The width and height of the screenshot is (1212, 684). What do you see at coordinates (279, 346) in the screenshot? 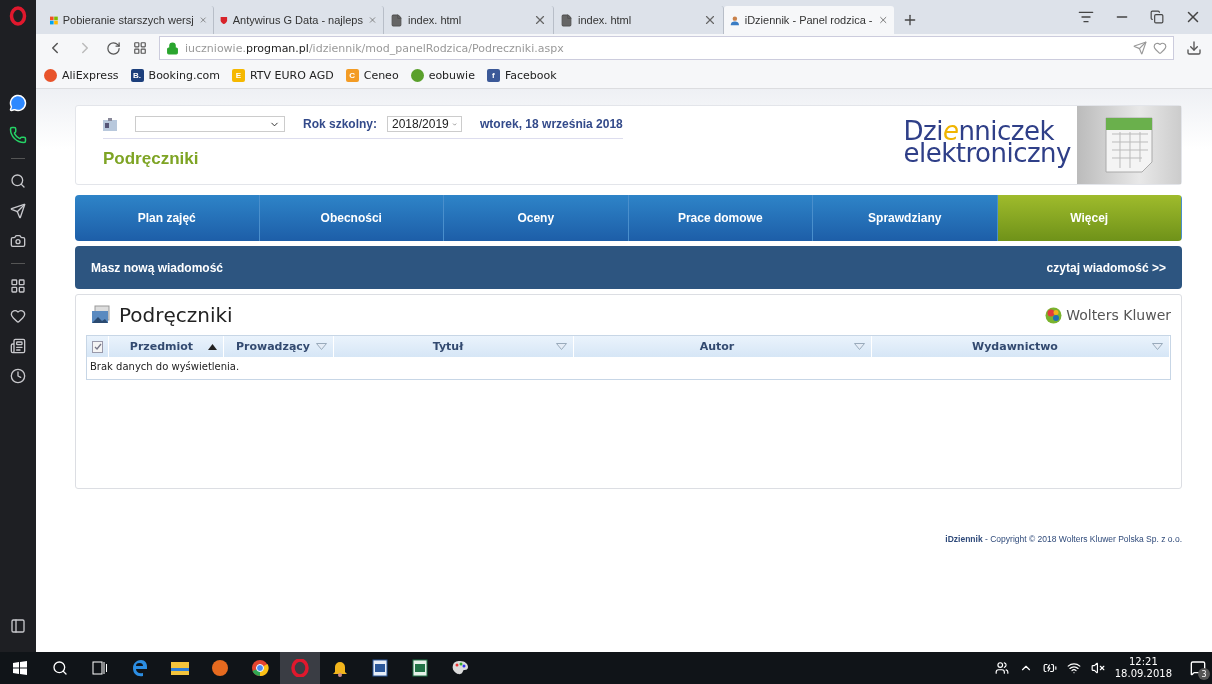
I see `column-header: Prowadzący` at bounding box center [279, 346].